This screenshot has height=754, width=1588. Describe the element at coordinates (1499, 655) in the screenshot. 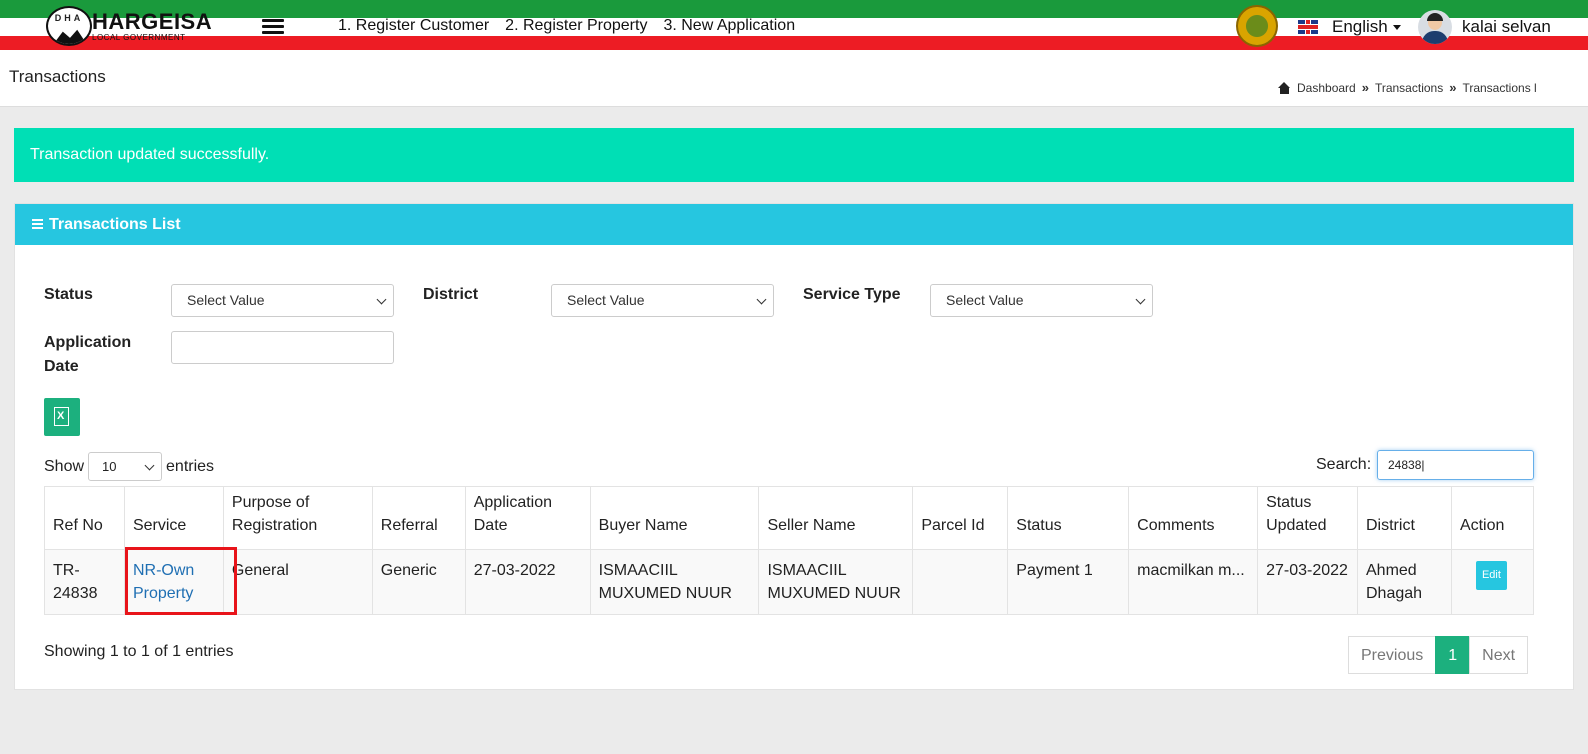

I see `next-page-button: Next` at that location.